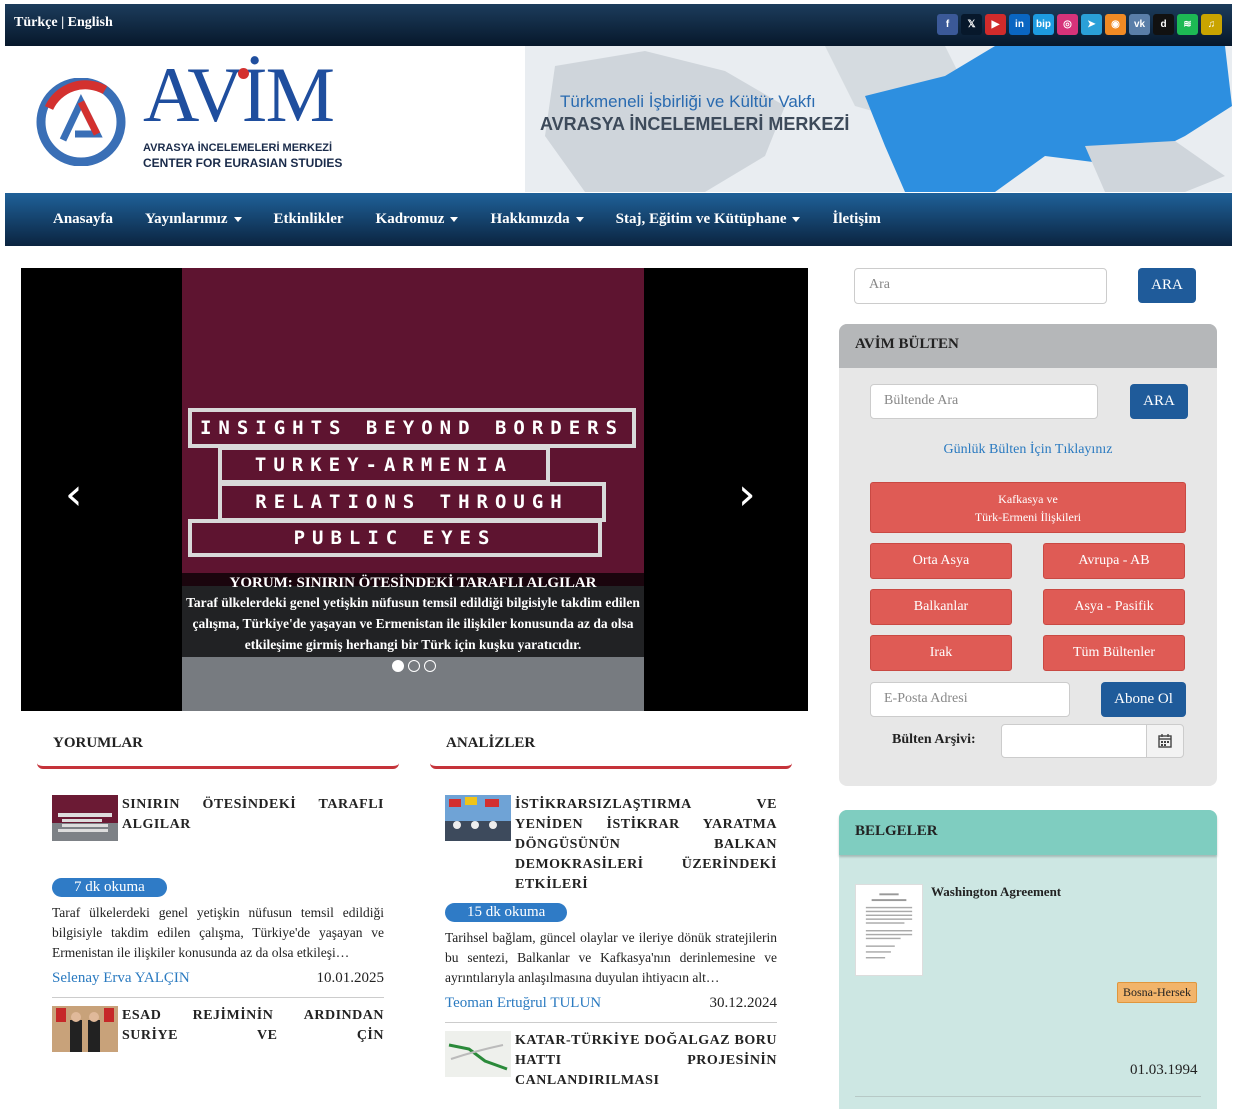 Image resolution: width=1238 pixels, height=1109 pixels. Describe the element at coordinates (1163, 24) in the screenshot. I see `dailymotion-icon: d` at that location.